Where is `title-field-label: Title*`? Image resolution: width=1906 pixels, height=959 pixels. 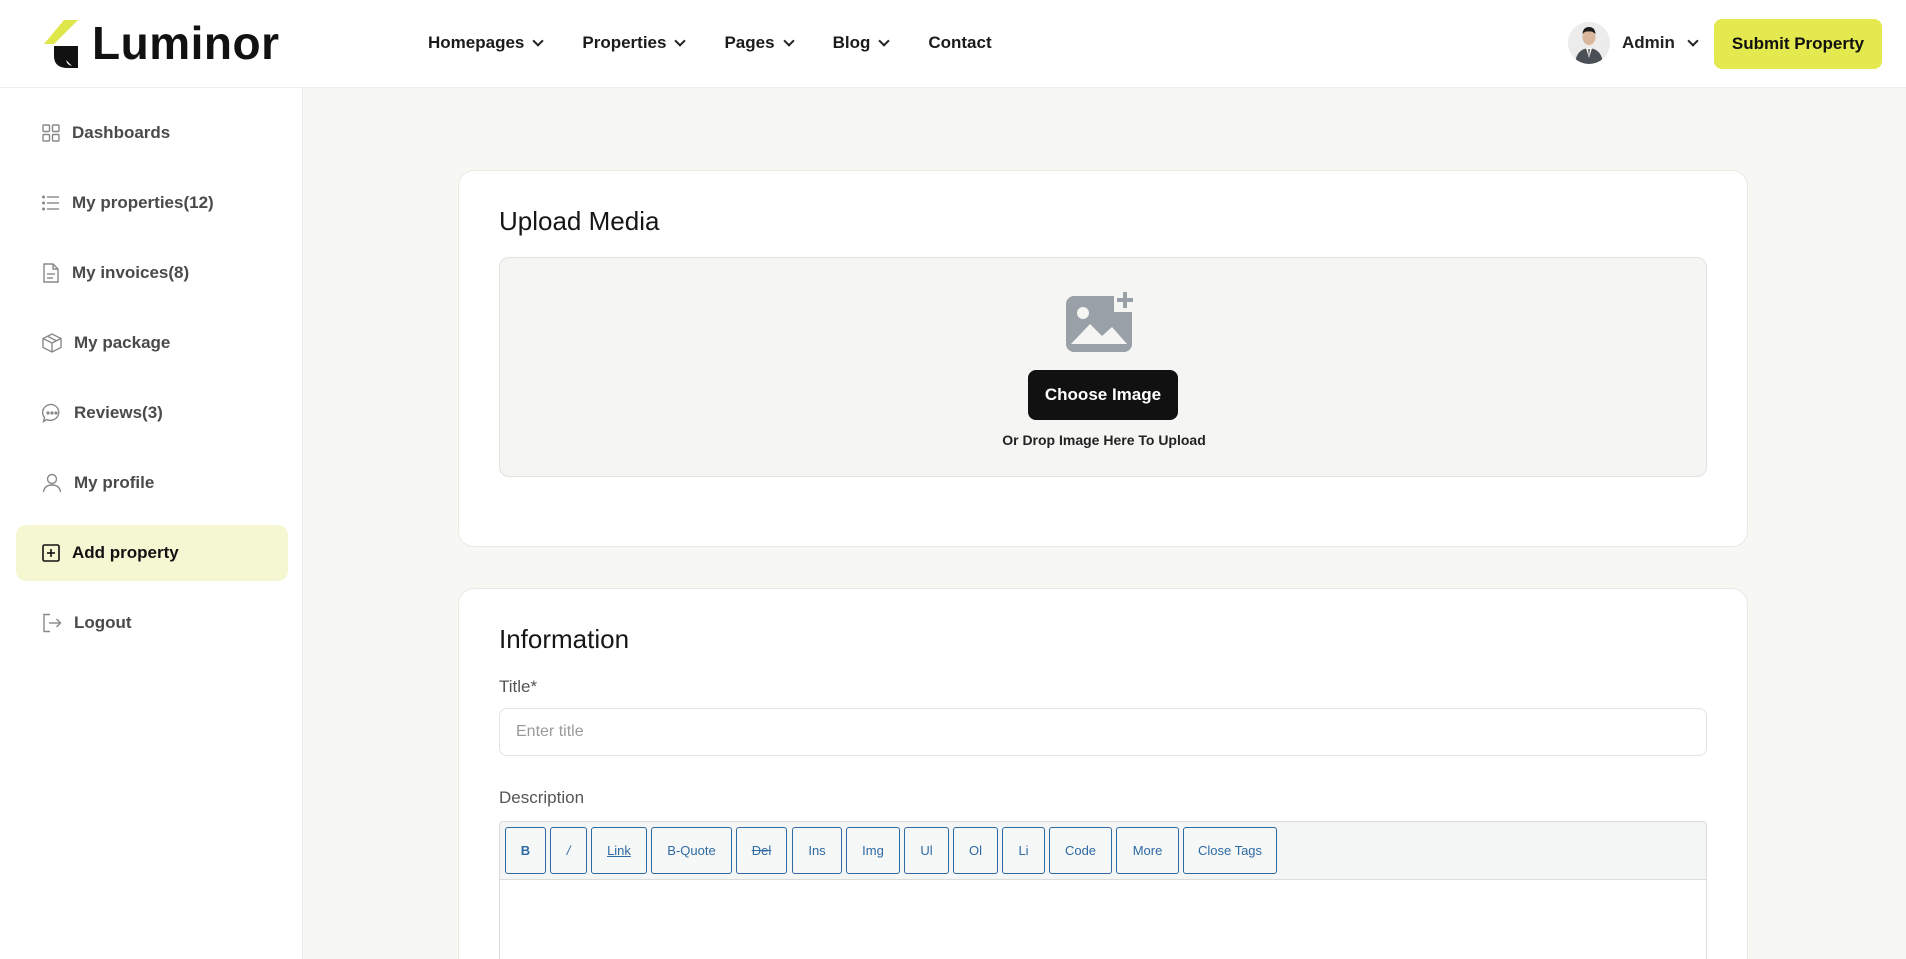 title-field-label: Title* is located at coordinates (518, 686).